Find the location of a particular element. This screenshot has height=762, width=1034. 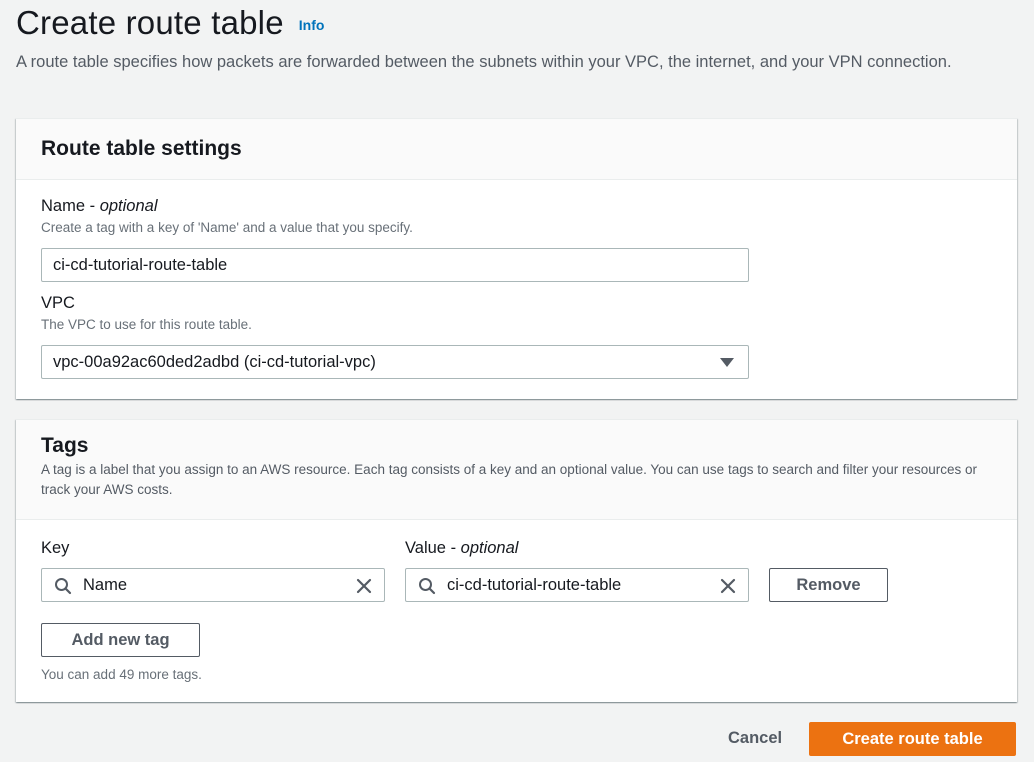

create-route-table-button: Create route table is located at coordinates (912, 739).